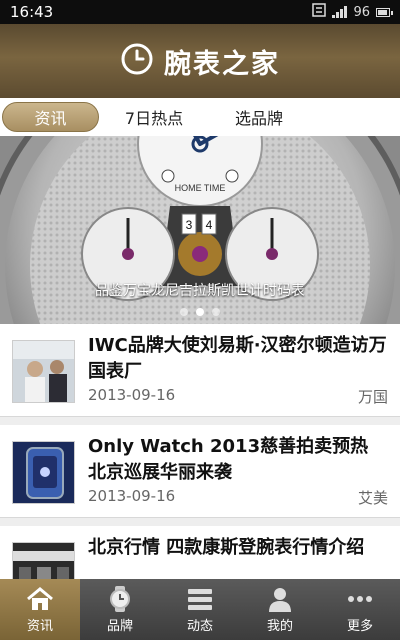 Image resolution: width=400 pixels, height=640 pixels. I want to click on top-tabs: 资讯 7日热点 选品牌, so click(200, 117).